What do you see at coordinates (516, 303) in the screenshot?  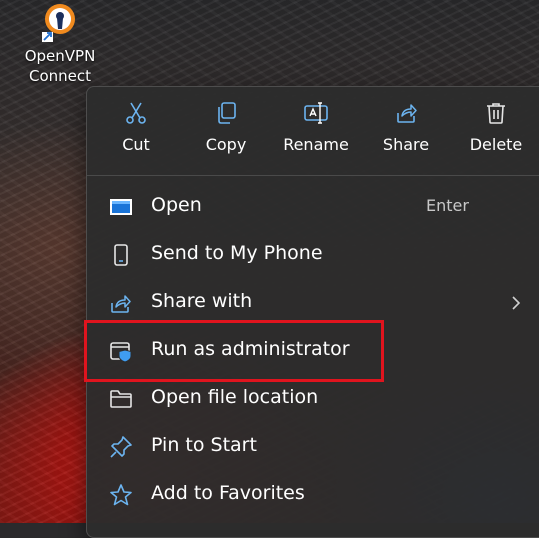 I see `chevron-right-icon` at bounding box center [516, 303].